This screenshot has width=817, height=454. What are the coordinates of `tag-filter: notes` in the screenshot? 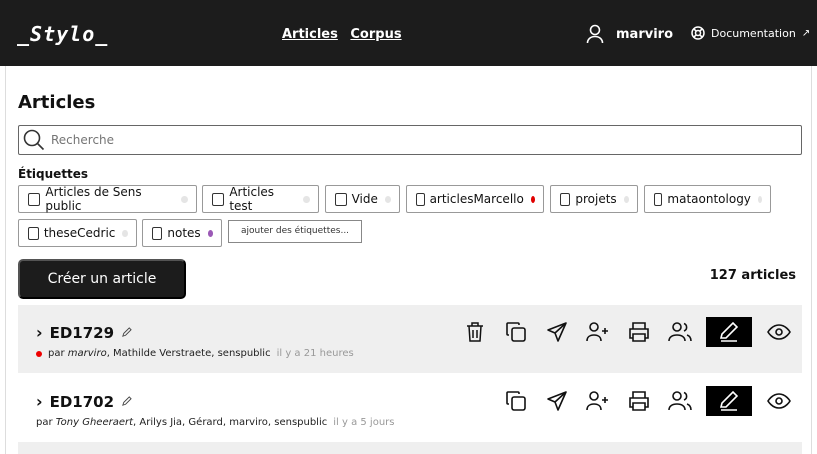 It's located at (182, 233).